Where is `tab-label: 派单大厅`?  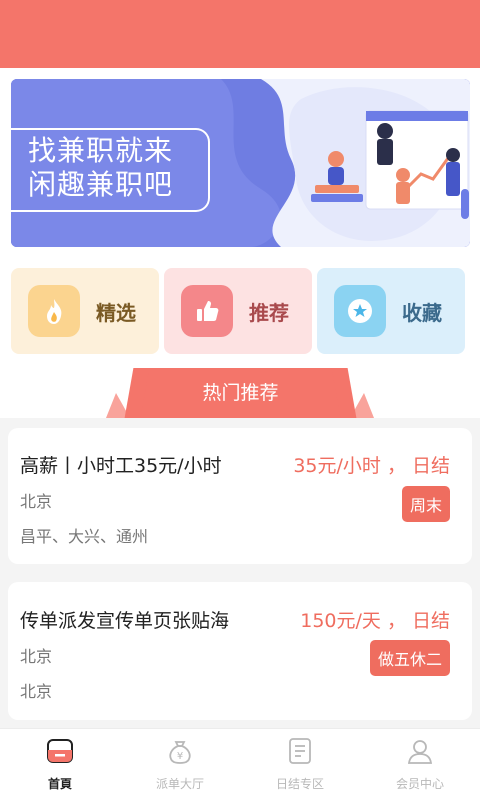
tab-label: 派单大厅 is located at coordinates (179, 784).